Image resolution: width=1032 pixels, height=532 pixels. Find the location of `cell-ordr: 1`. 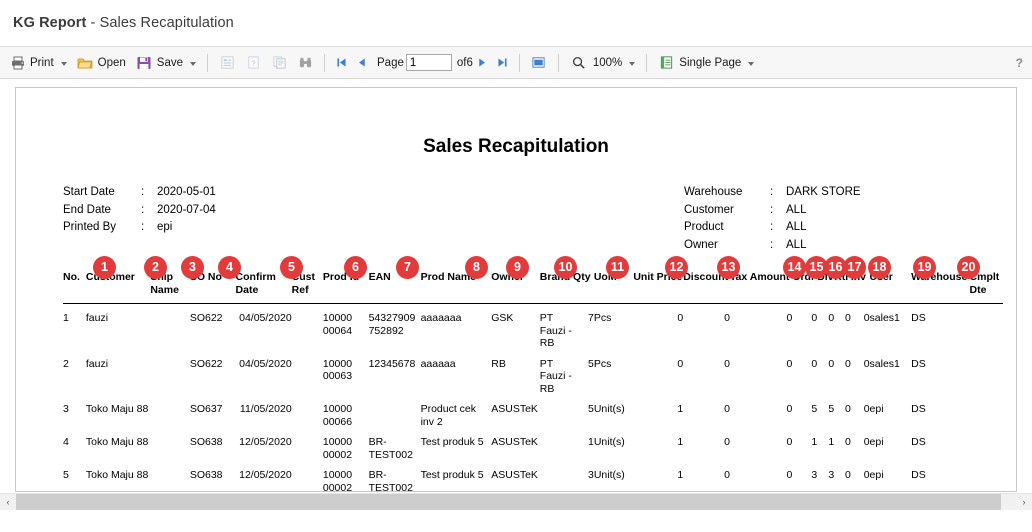

cell-ordr: 1 is located at coordinates (814, 442).